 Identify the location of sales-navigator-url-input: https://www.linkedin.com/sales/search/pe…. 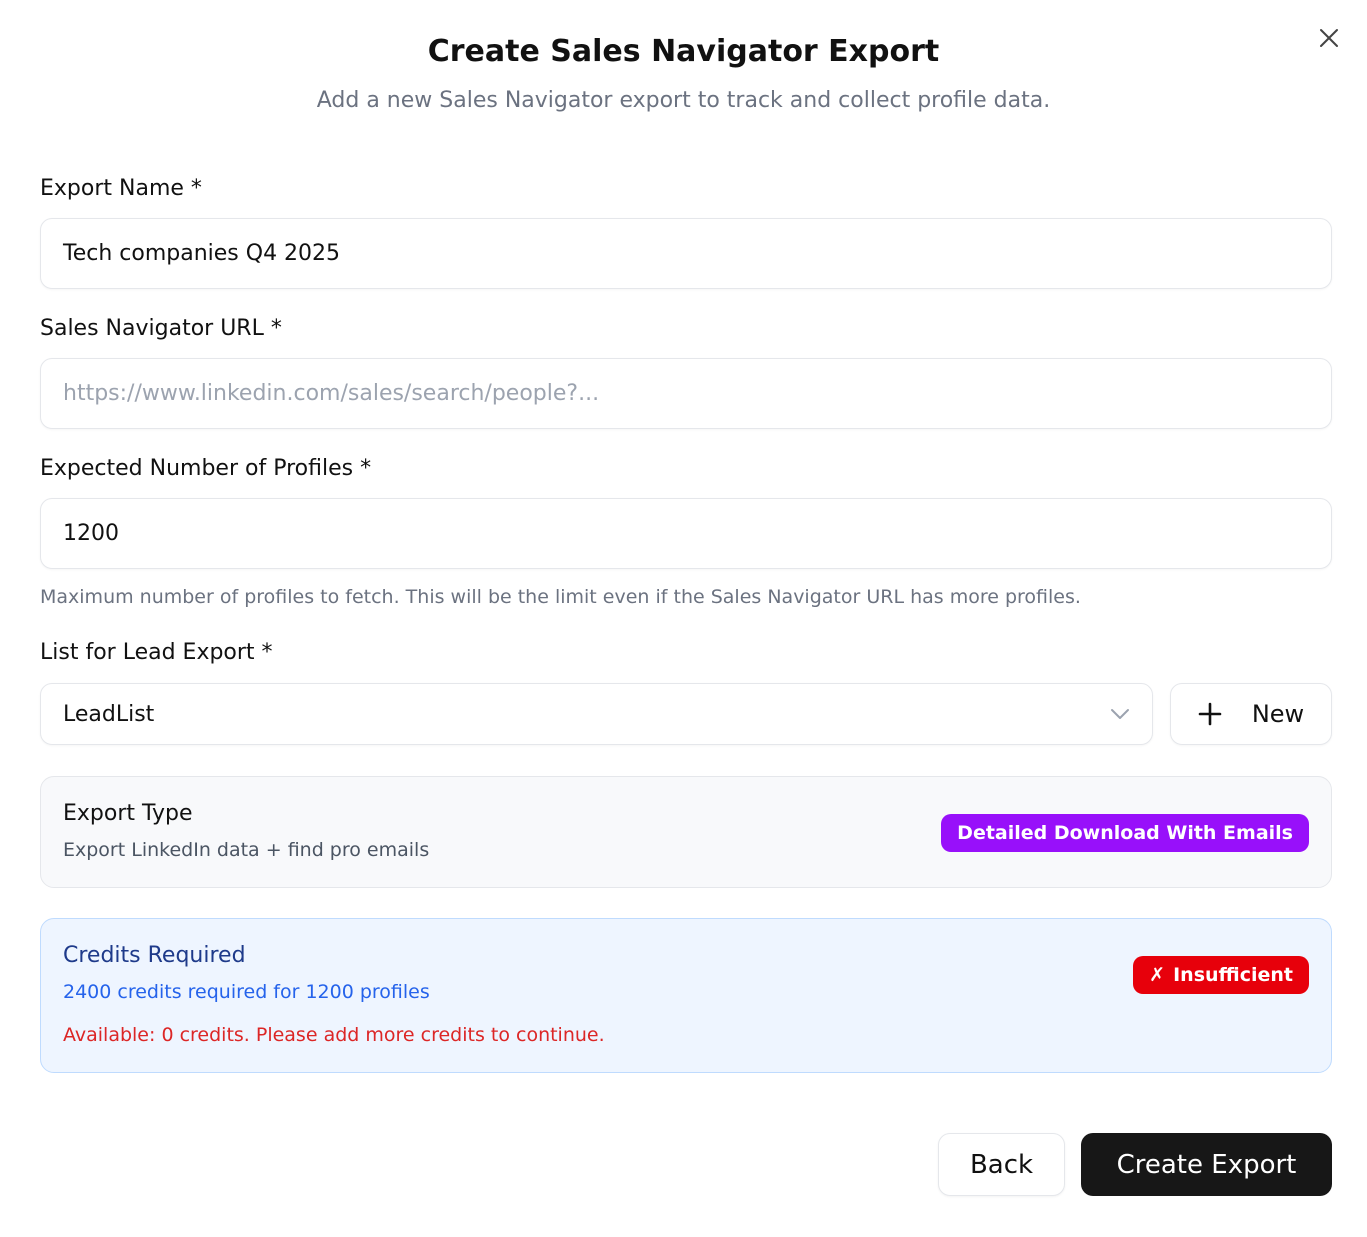
(686, 393).